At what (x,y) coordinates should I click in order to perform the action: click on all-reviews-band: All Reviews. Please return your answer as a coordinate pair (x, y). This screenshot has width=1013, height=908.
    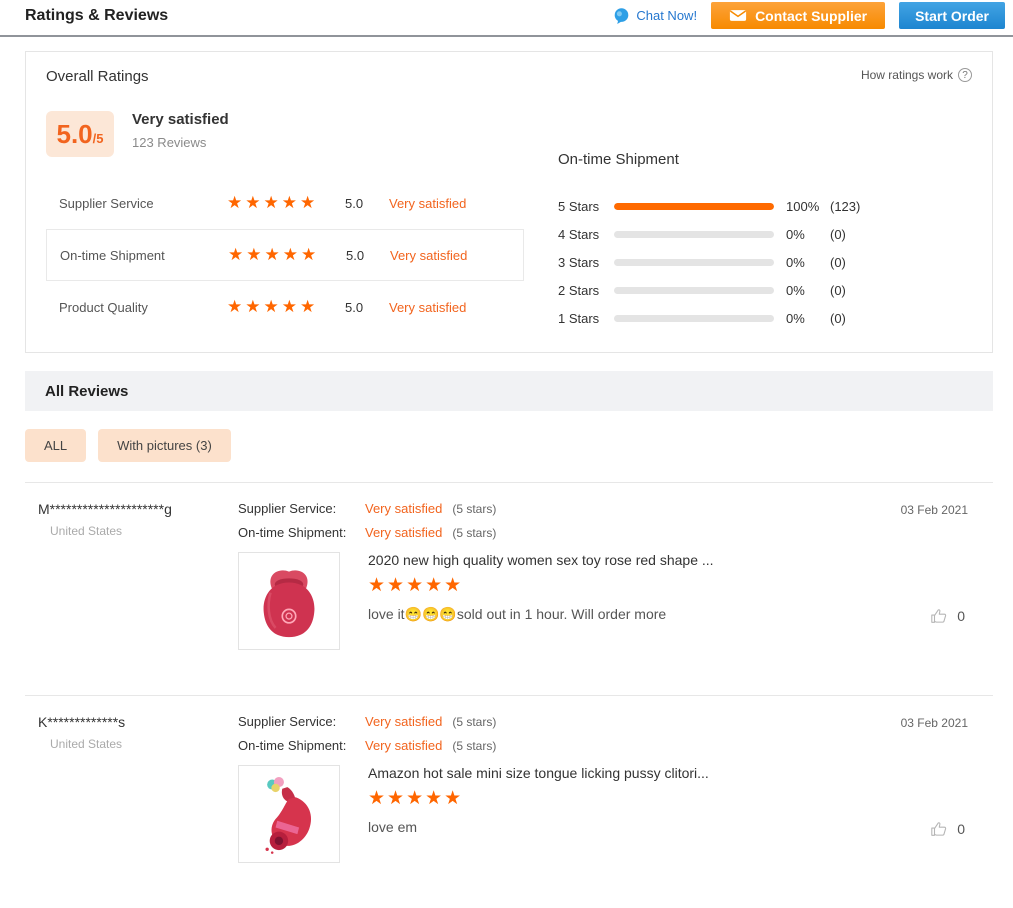
    Looking at the image, I should click on (509, 391).